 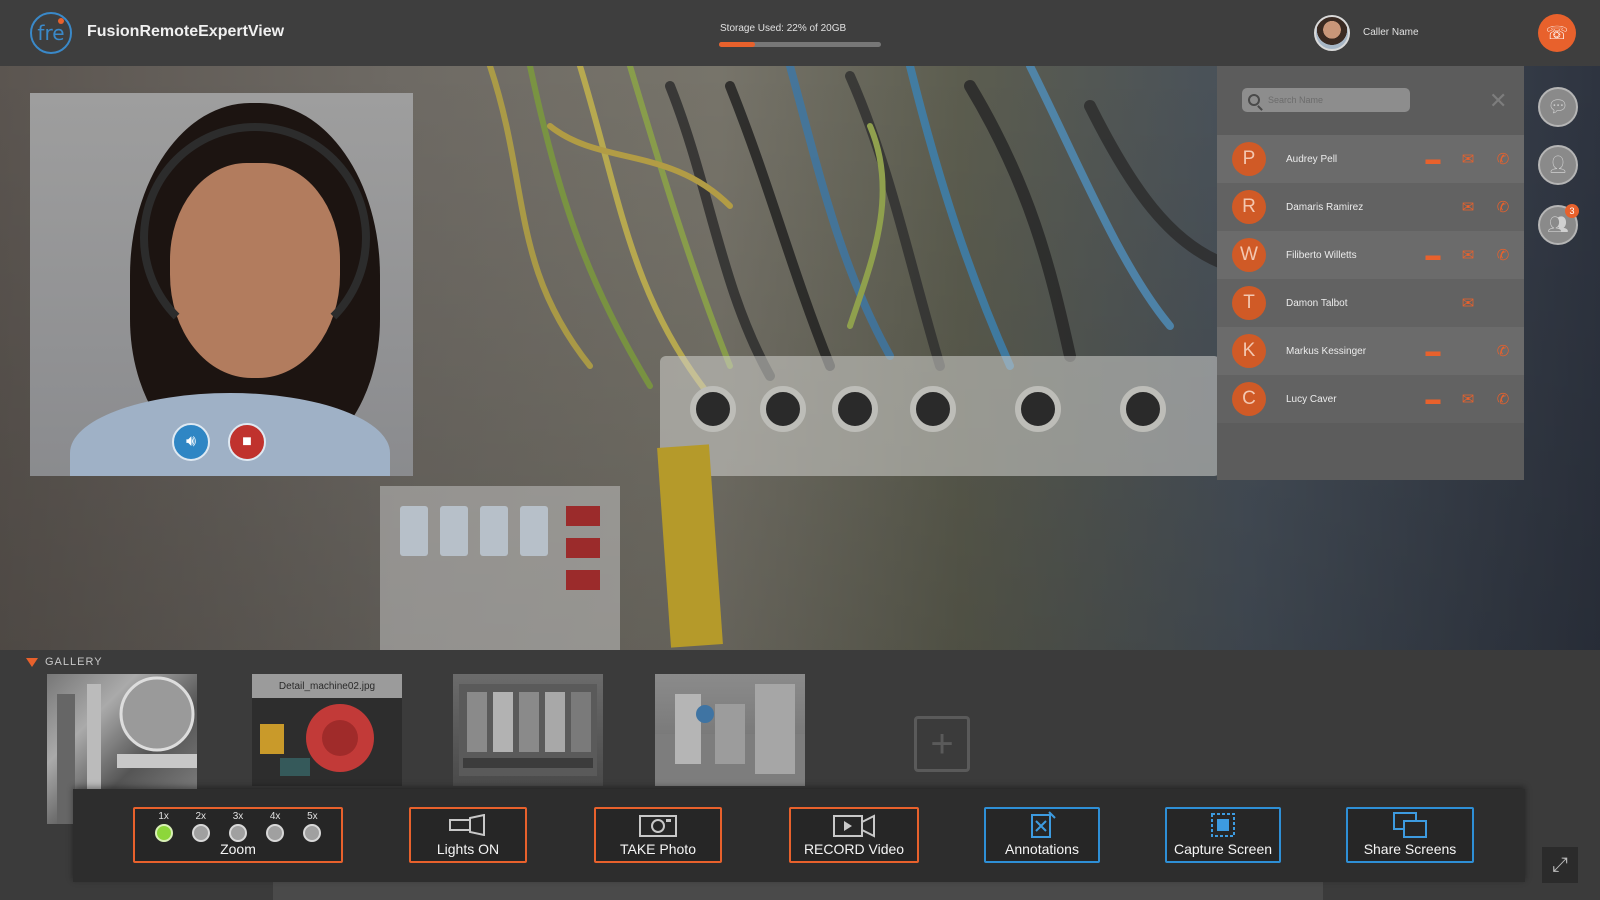 What do you see at coordinates (1370, 351) in the screenshot?
I see `contact-row: K Markus Kessinger ▬✉✆` at bounding box center [1370, 351].